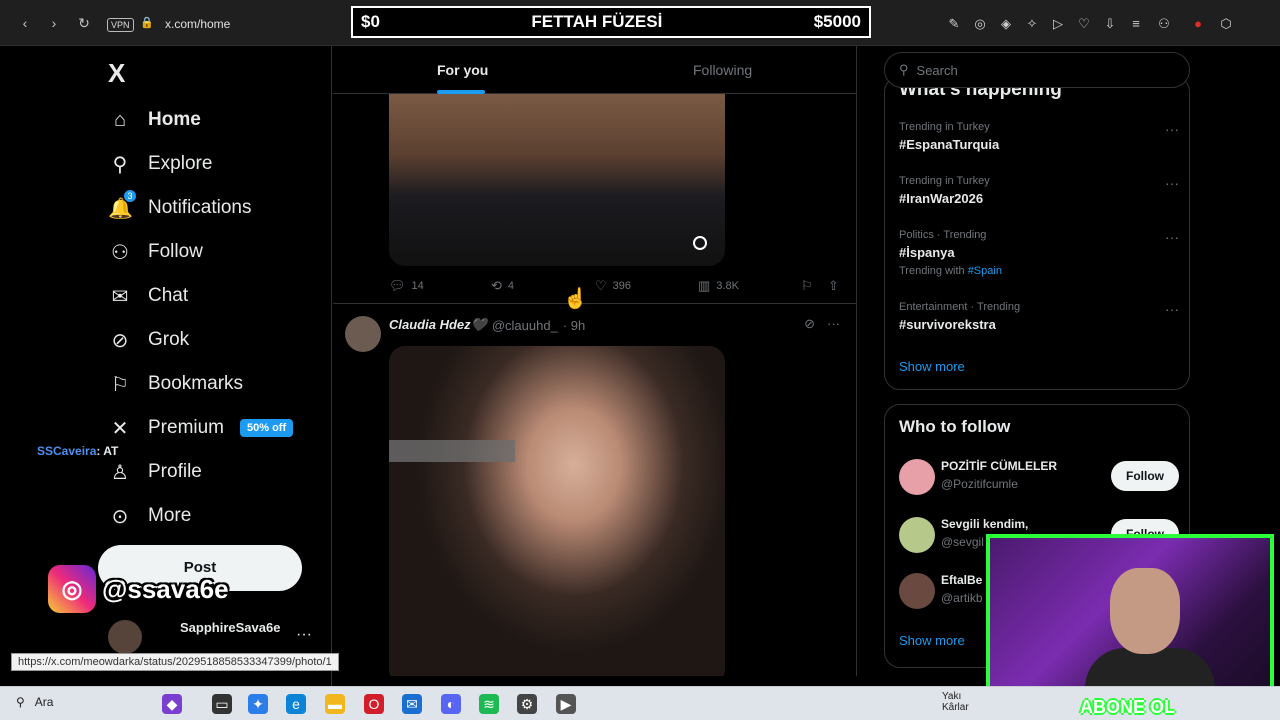 The height and width of the screenshot is (720, 1280). I want to click on play-icon: ▷, so click(1058, 24).